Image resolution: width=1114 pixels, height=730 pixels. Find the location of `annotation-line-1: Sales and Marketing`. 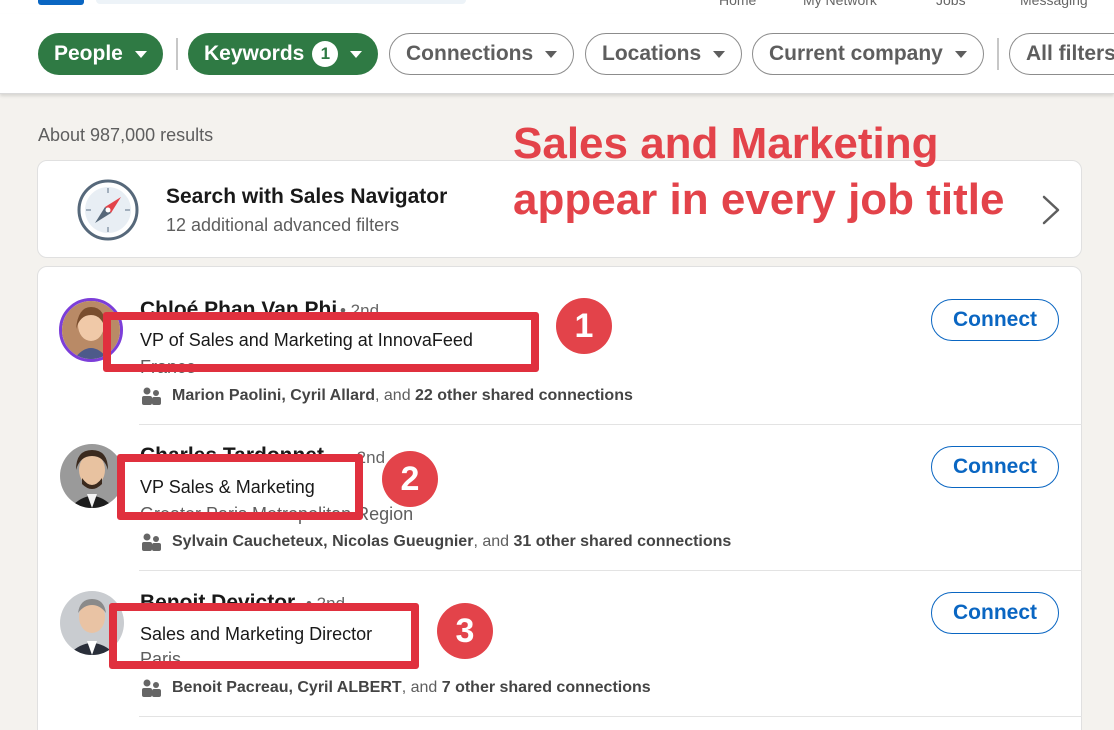

annotation-line-1: Sales and Marketing is located at coordinates (726, 143).